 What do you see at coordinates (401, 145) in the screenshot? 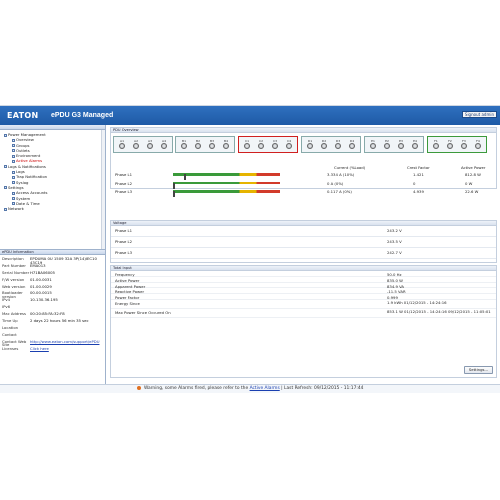
I see `outlet: E3` at bounding box center [401, 145].